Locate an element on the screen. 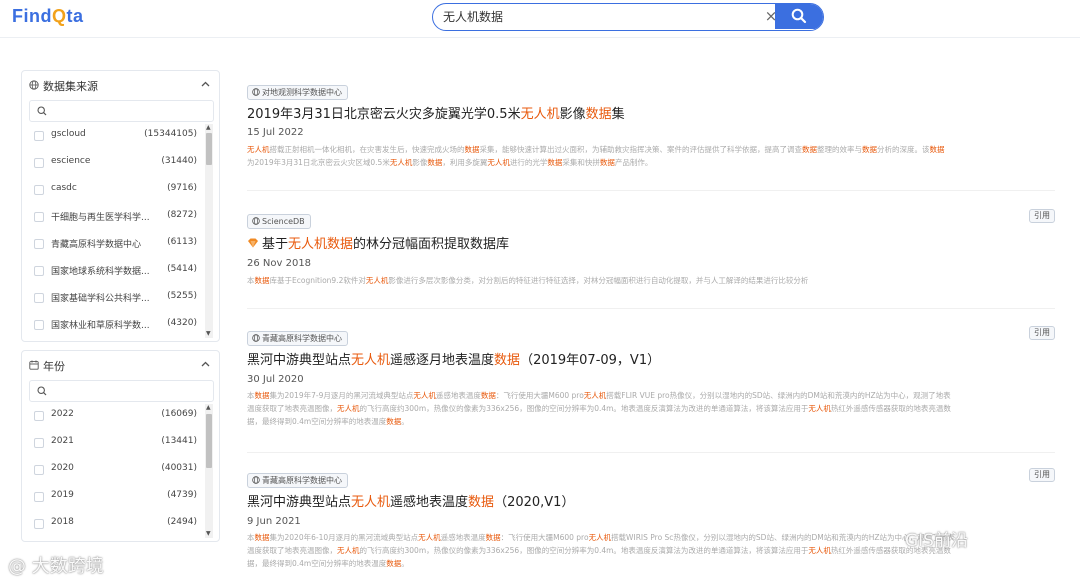 This screenshot has height=585, width=1080. result-title: 黑河中游典型站点无人机遥感逐月地表温度数据（2019年07-09，V1） is located at coordinates (453, 358).